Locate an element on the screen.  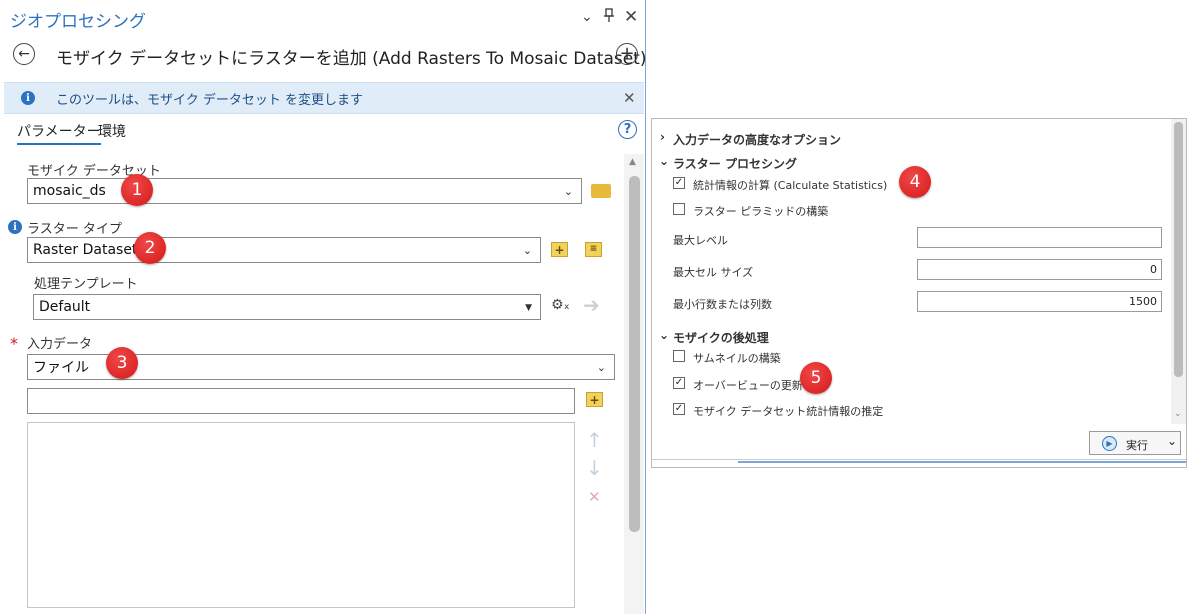
raster-type-value: Raster Dataset is located at coordinates (85, 250).